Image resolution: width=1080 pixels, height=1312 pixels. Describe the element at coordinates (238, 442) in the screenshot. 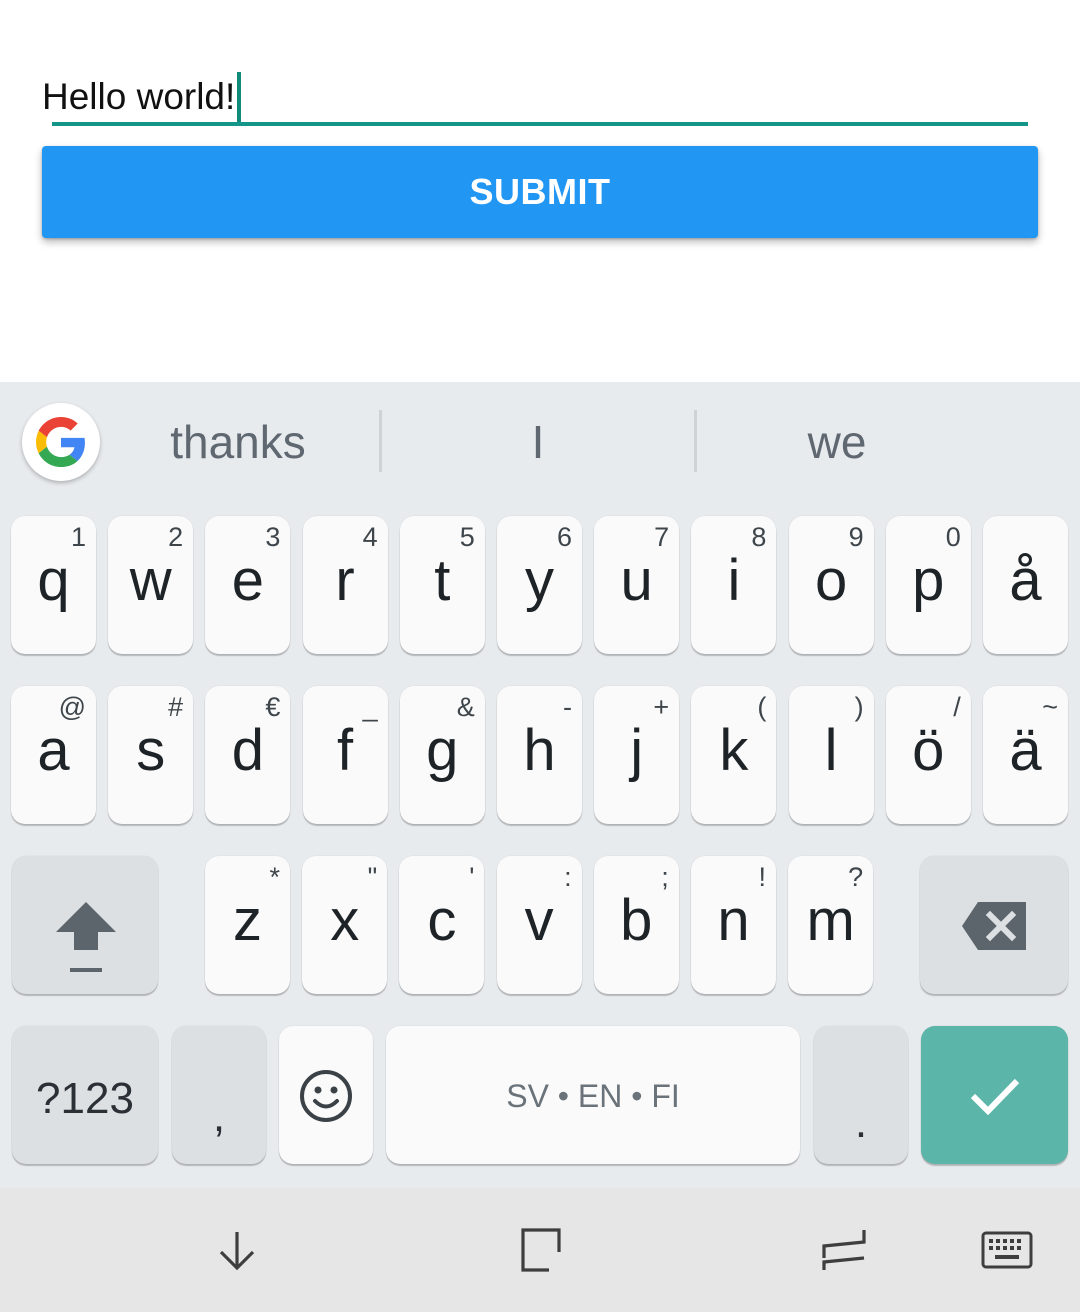

I see `suggestion-1: thanks` at that location.